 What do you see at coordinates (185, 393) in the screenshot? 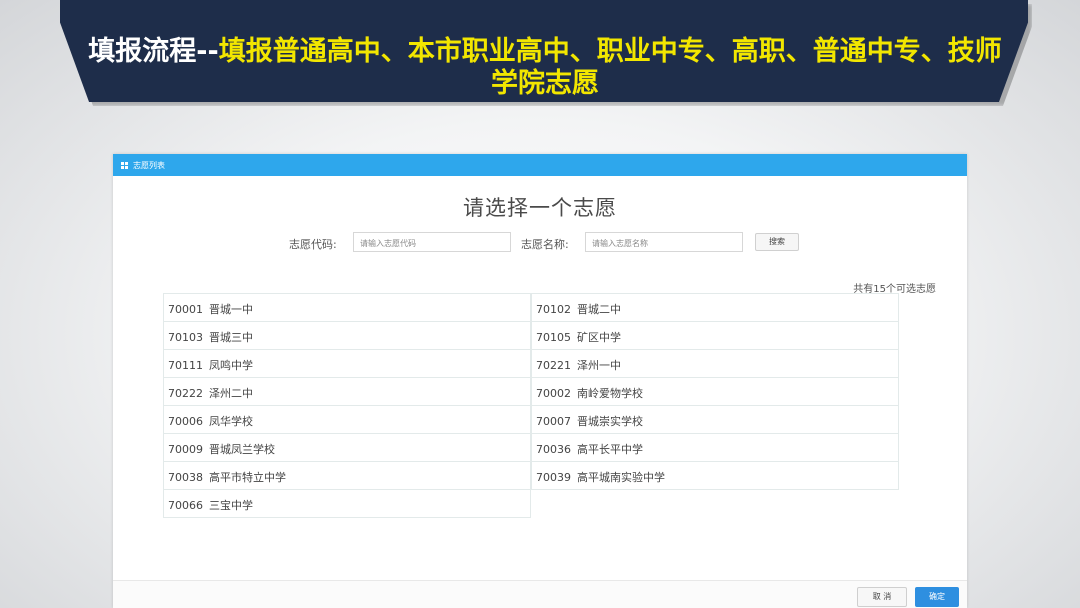
I see `option-code: 70222` at bounding box center [185, 393].